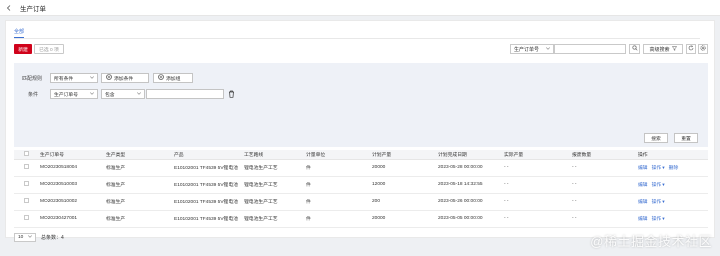 The width and height of the screenshot is (720, 256). I want to click on search-input, so click(590, 49).